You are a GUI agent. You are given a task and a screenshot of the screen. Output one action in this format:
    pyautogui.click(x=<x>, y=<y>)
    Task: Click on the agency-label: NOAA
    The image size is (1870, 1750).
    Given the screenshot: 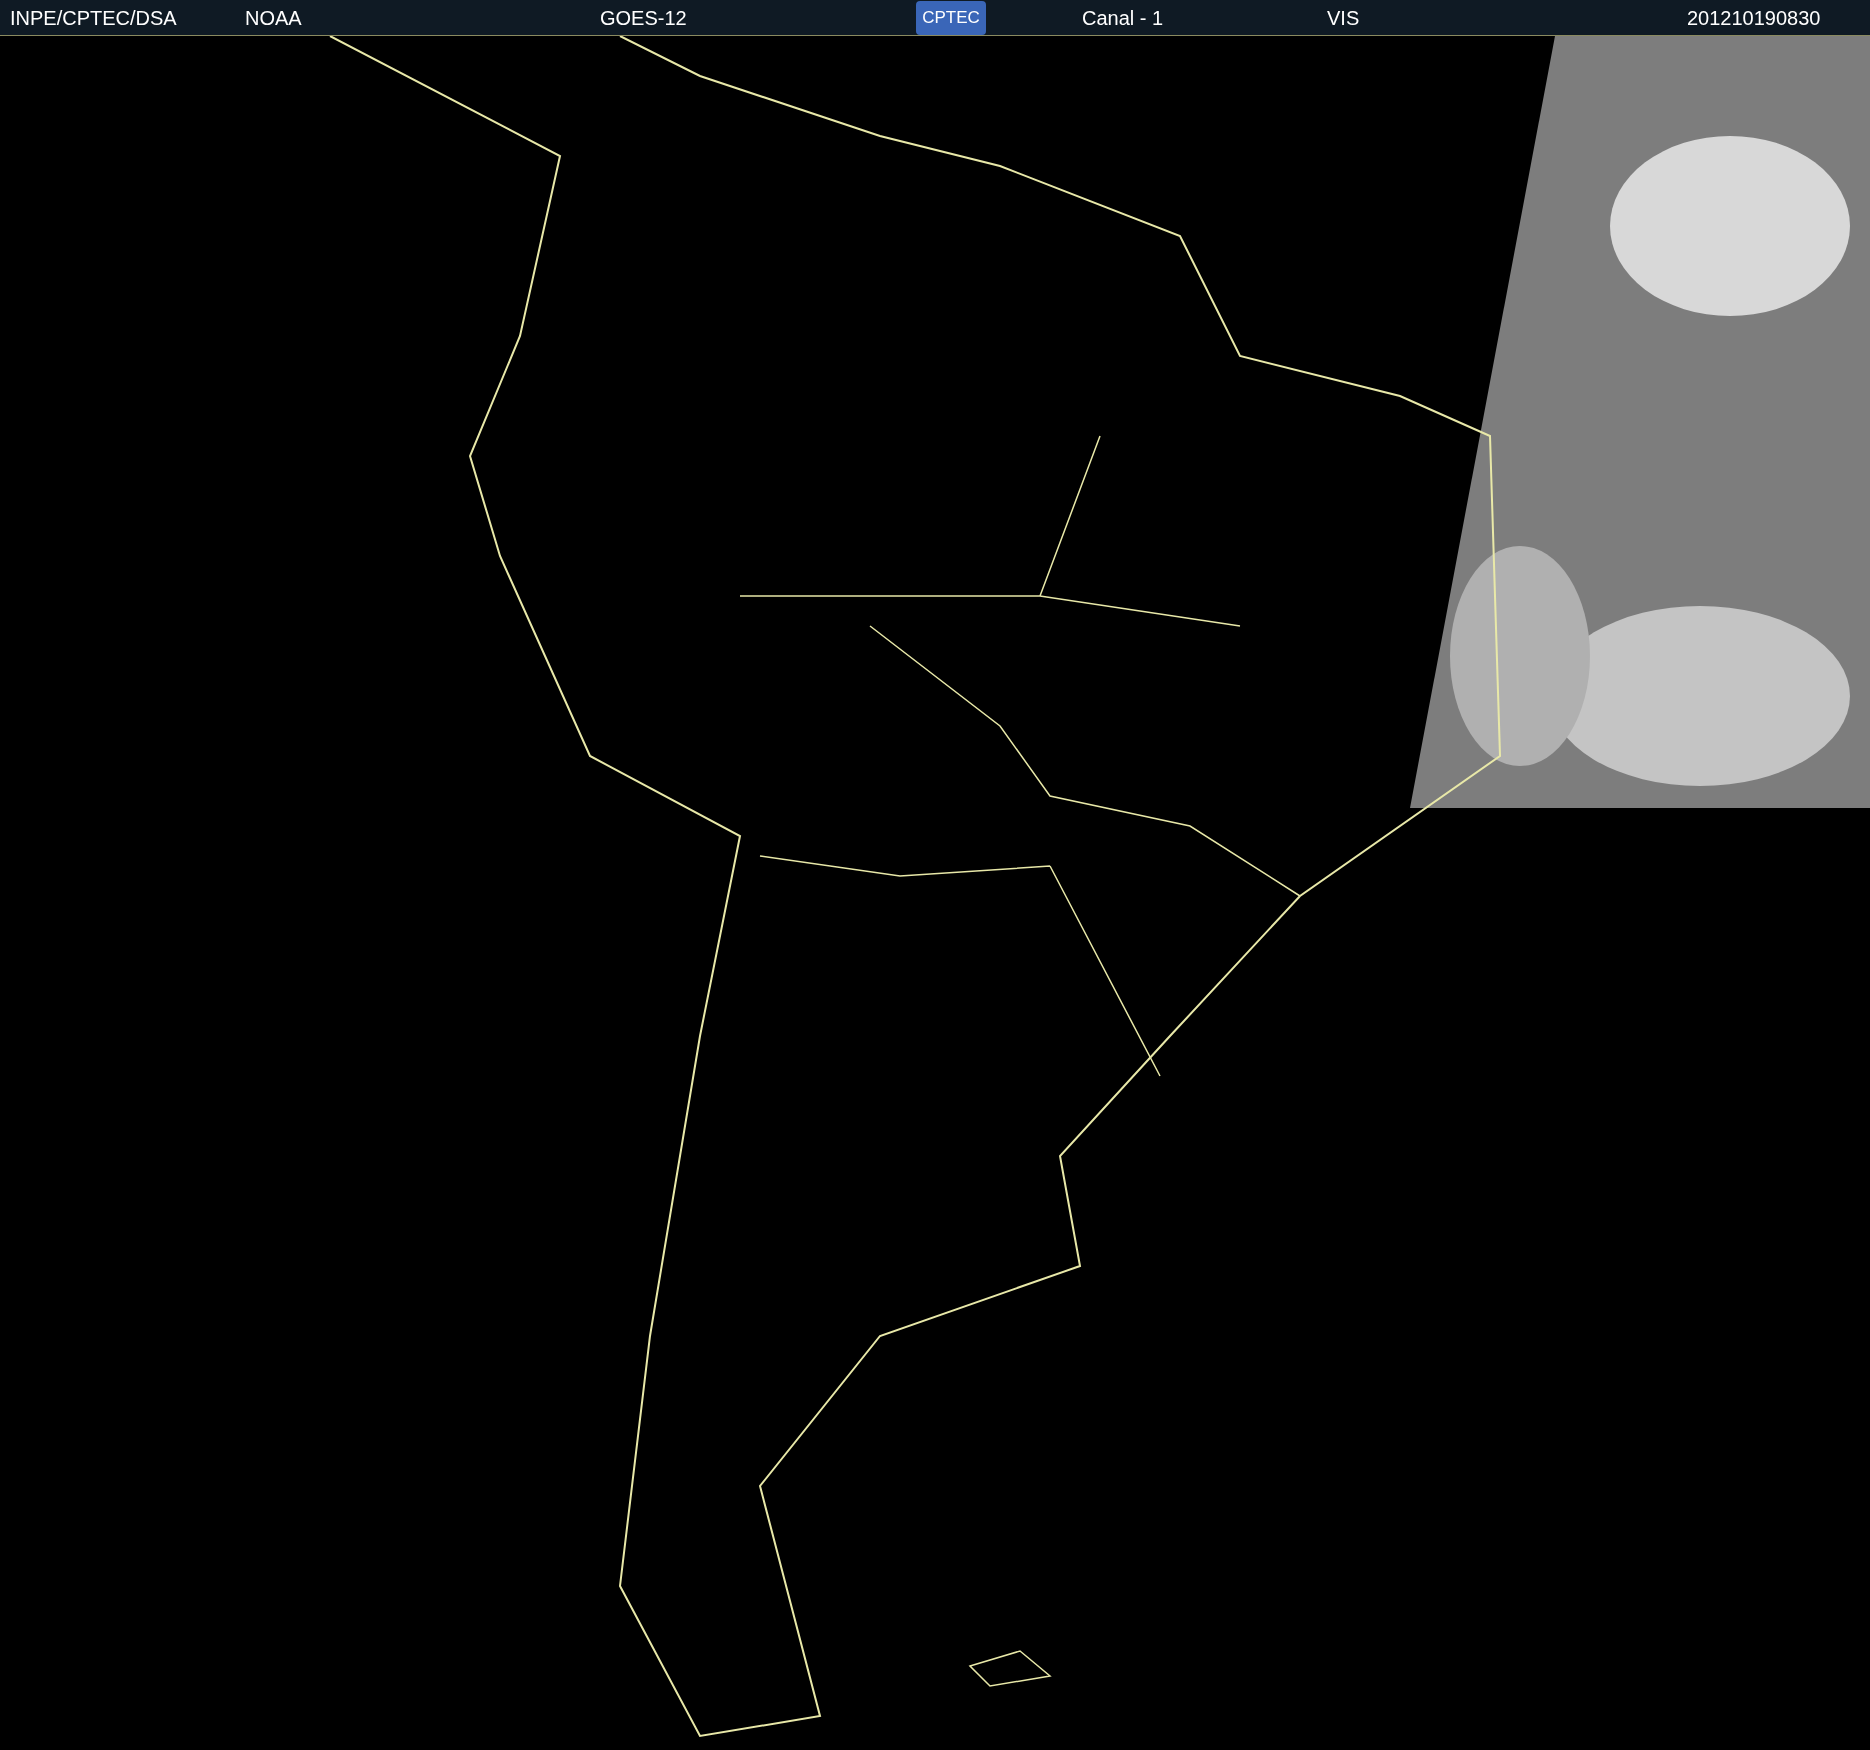 What is the action you would take?
    pyautogui.click(x=274, y=18)
    